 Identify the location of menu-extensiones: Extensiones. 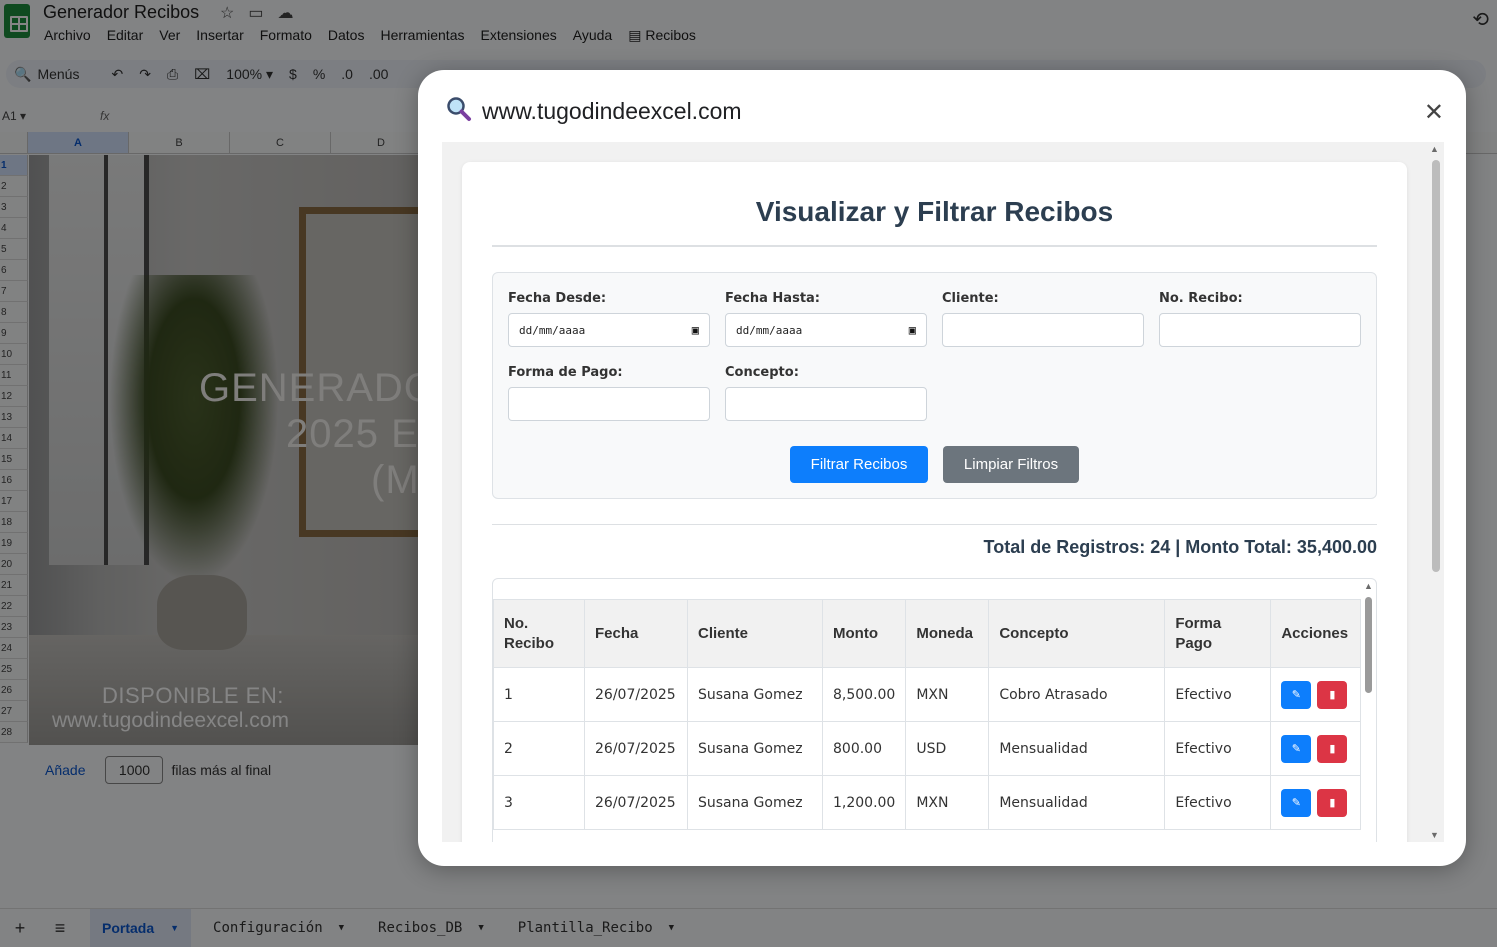
(518, 35).